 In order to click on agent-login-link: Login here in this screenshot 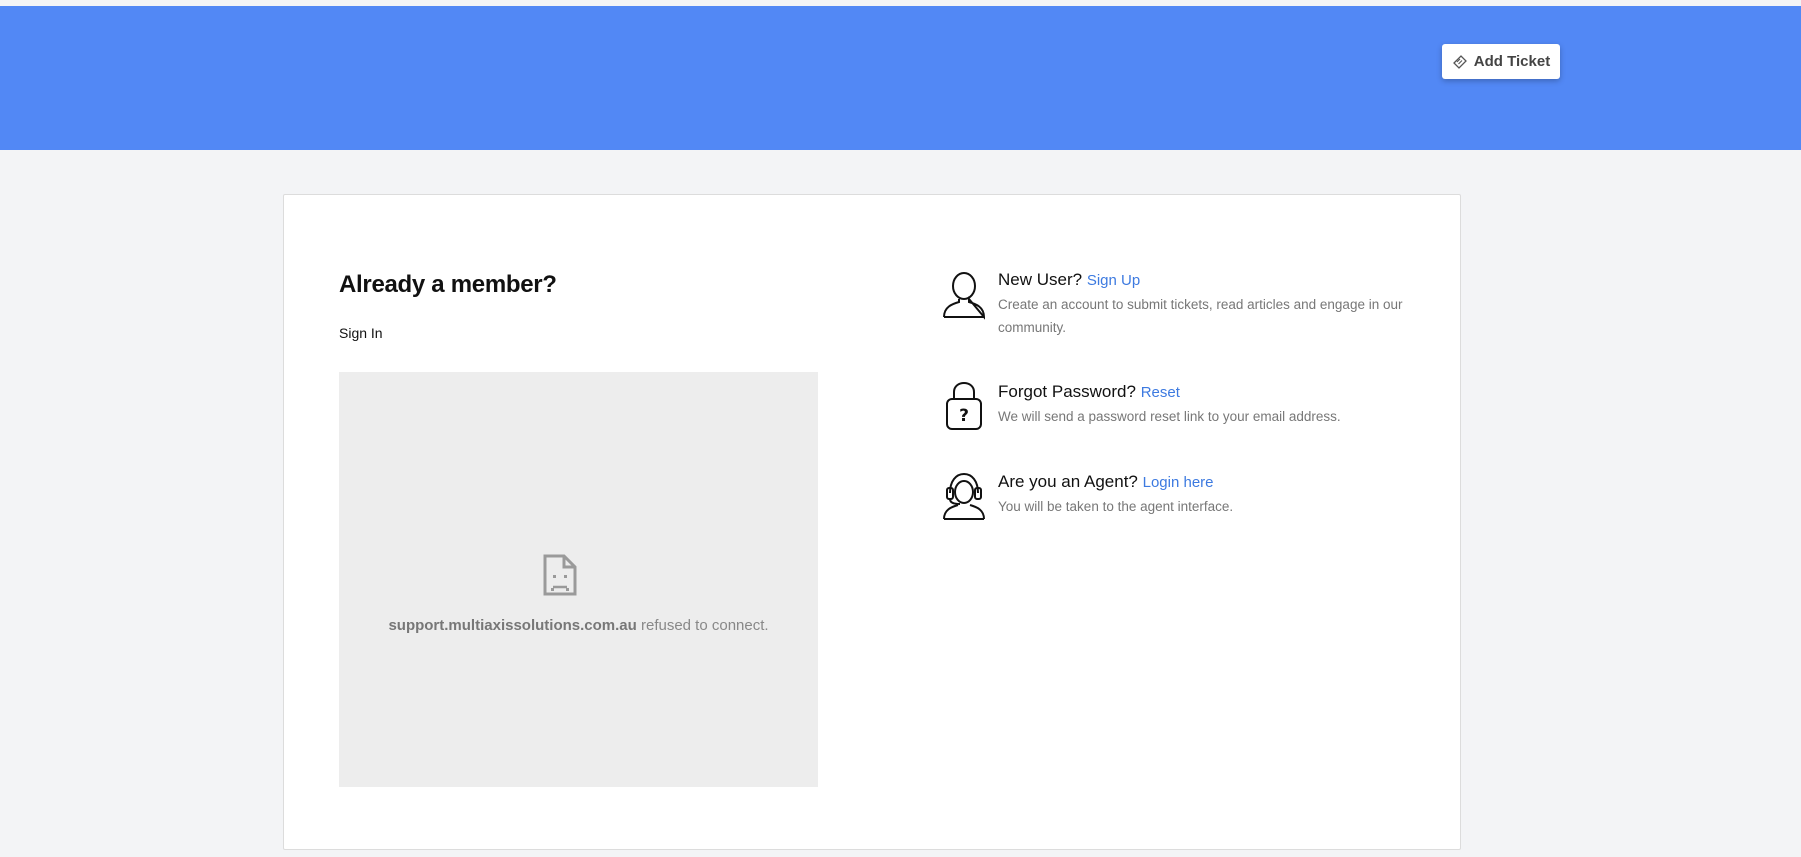, I will do `click(1178, 482)`.